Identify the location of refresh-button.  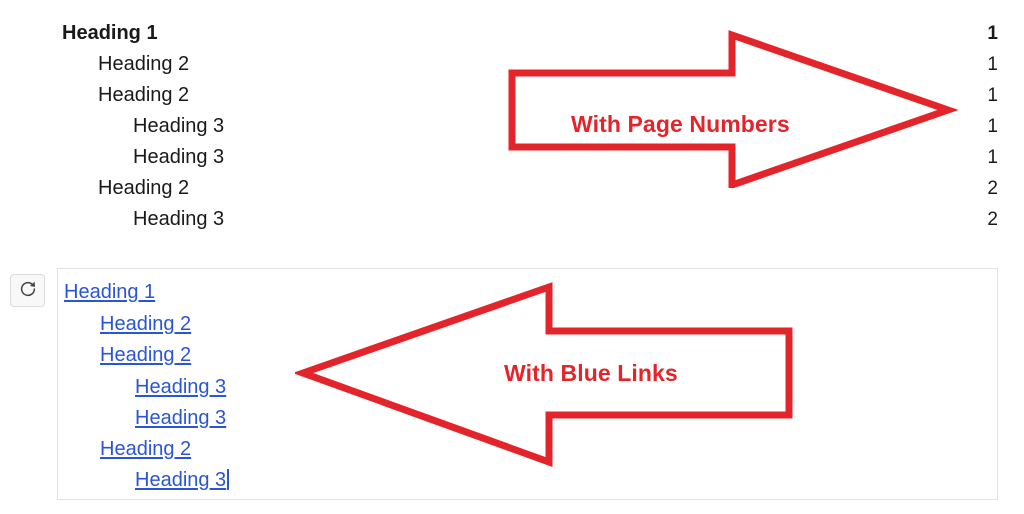
(27, 290).